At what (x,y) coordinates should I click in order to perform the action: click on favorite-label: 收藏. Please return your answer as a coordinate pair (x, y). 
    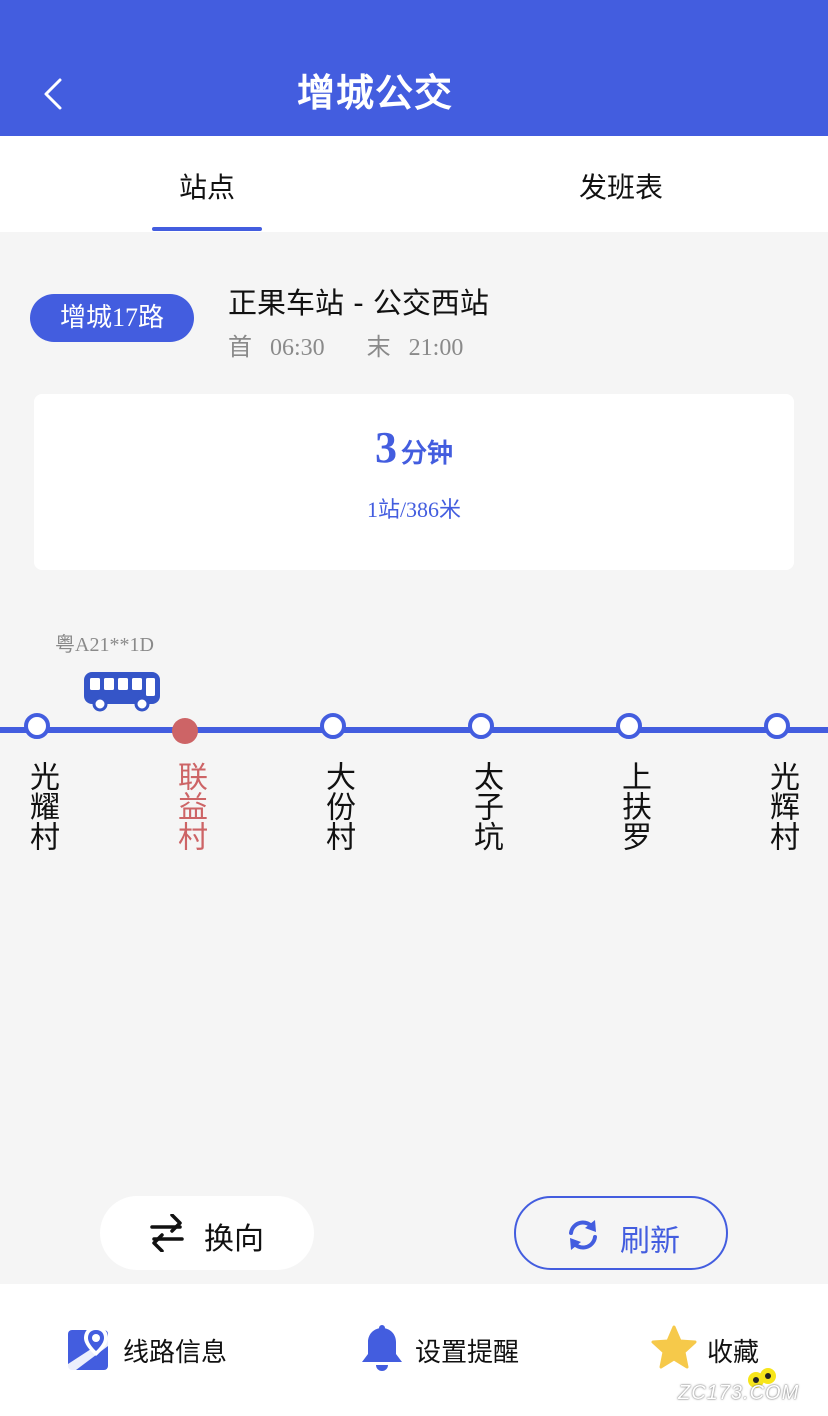
    Looking at the image, I should click on (733, 1353).